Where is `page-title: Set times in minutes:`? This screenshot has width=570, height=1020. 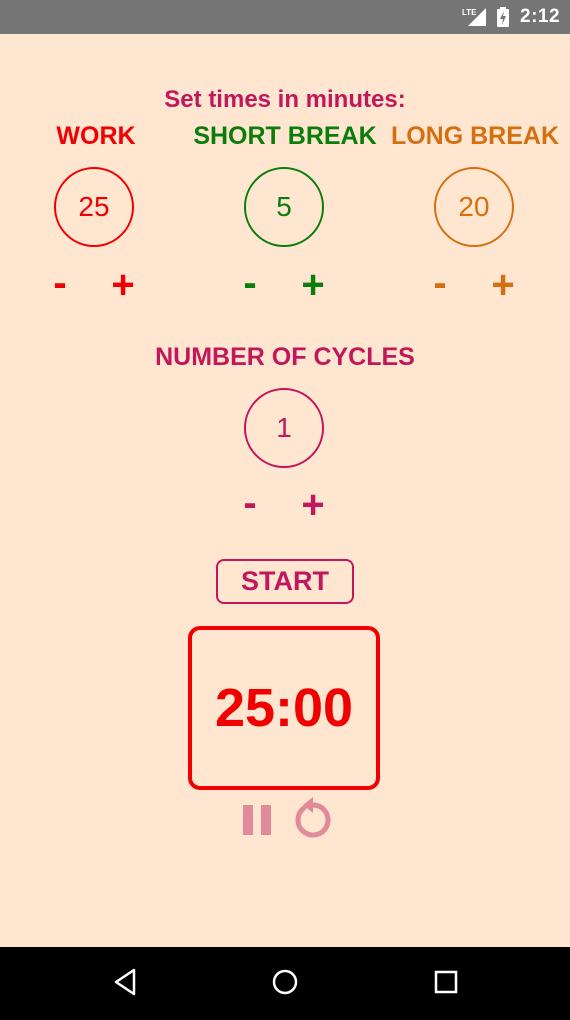 page-title: Set times in minutes: is located at coordinates (285, 99).